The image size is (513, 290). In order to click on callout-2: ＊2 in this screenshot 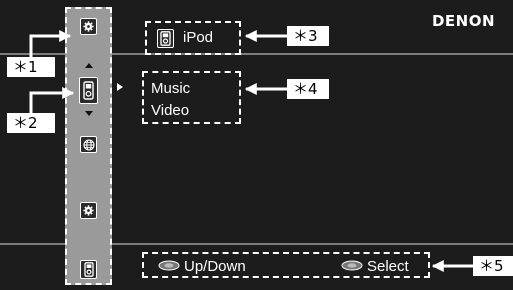, I will do `click(31, 123)`.